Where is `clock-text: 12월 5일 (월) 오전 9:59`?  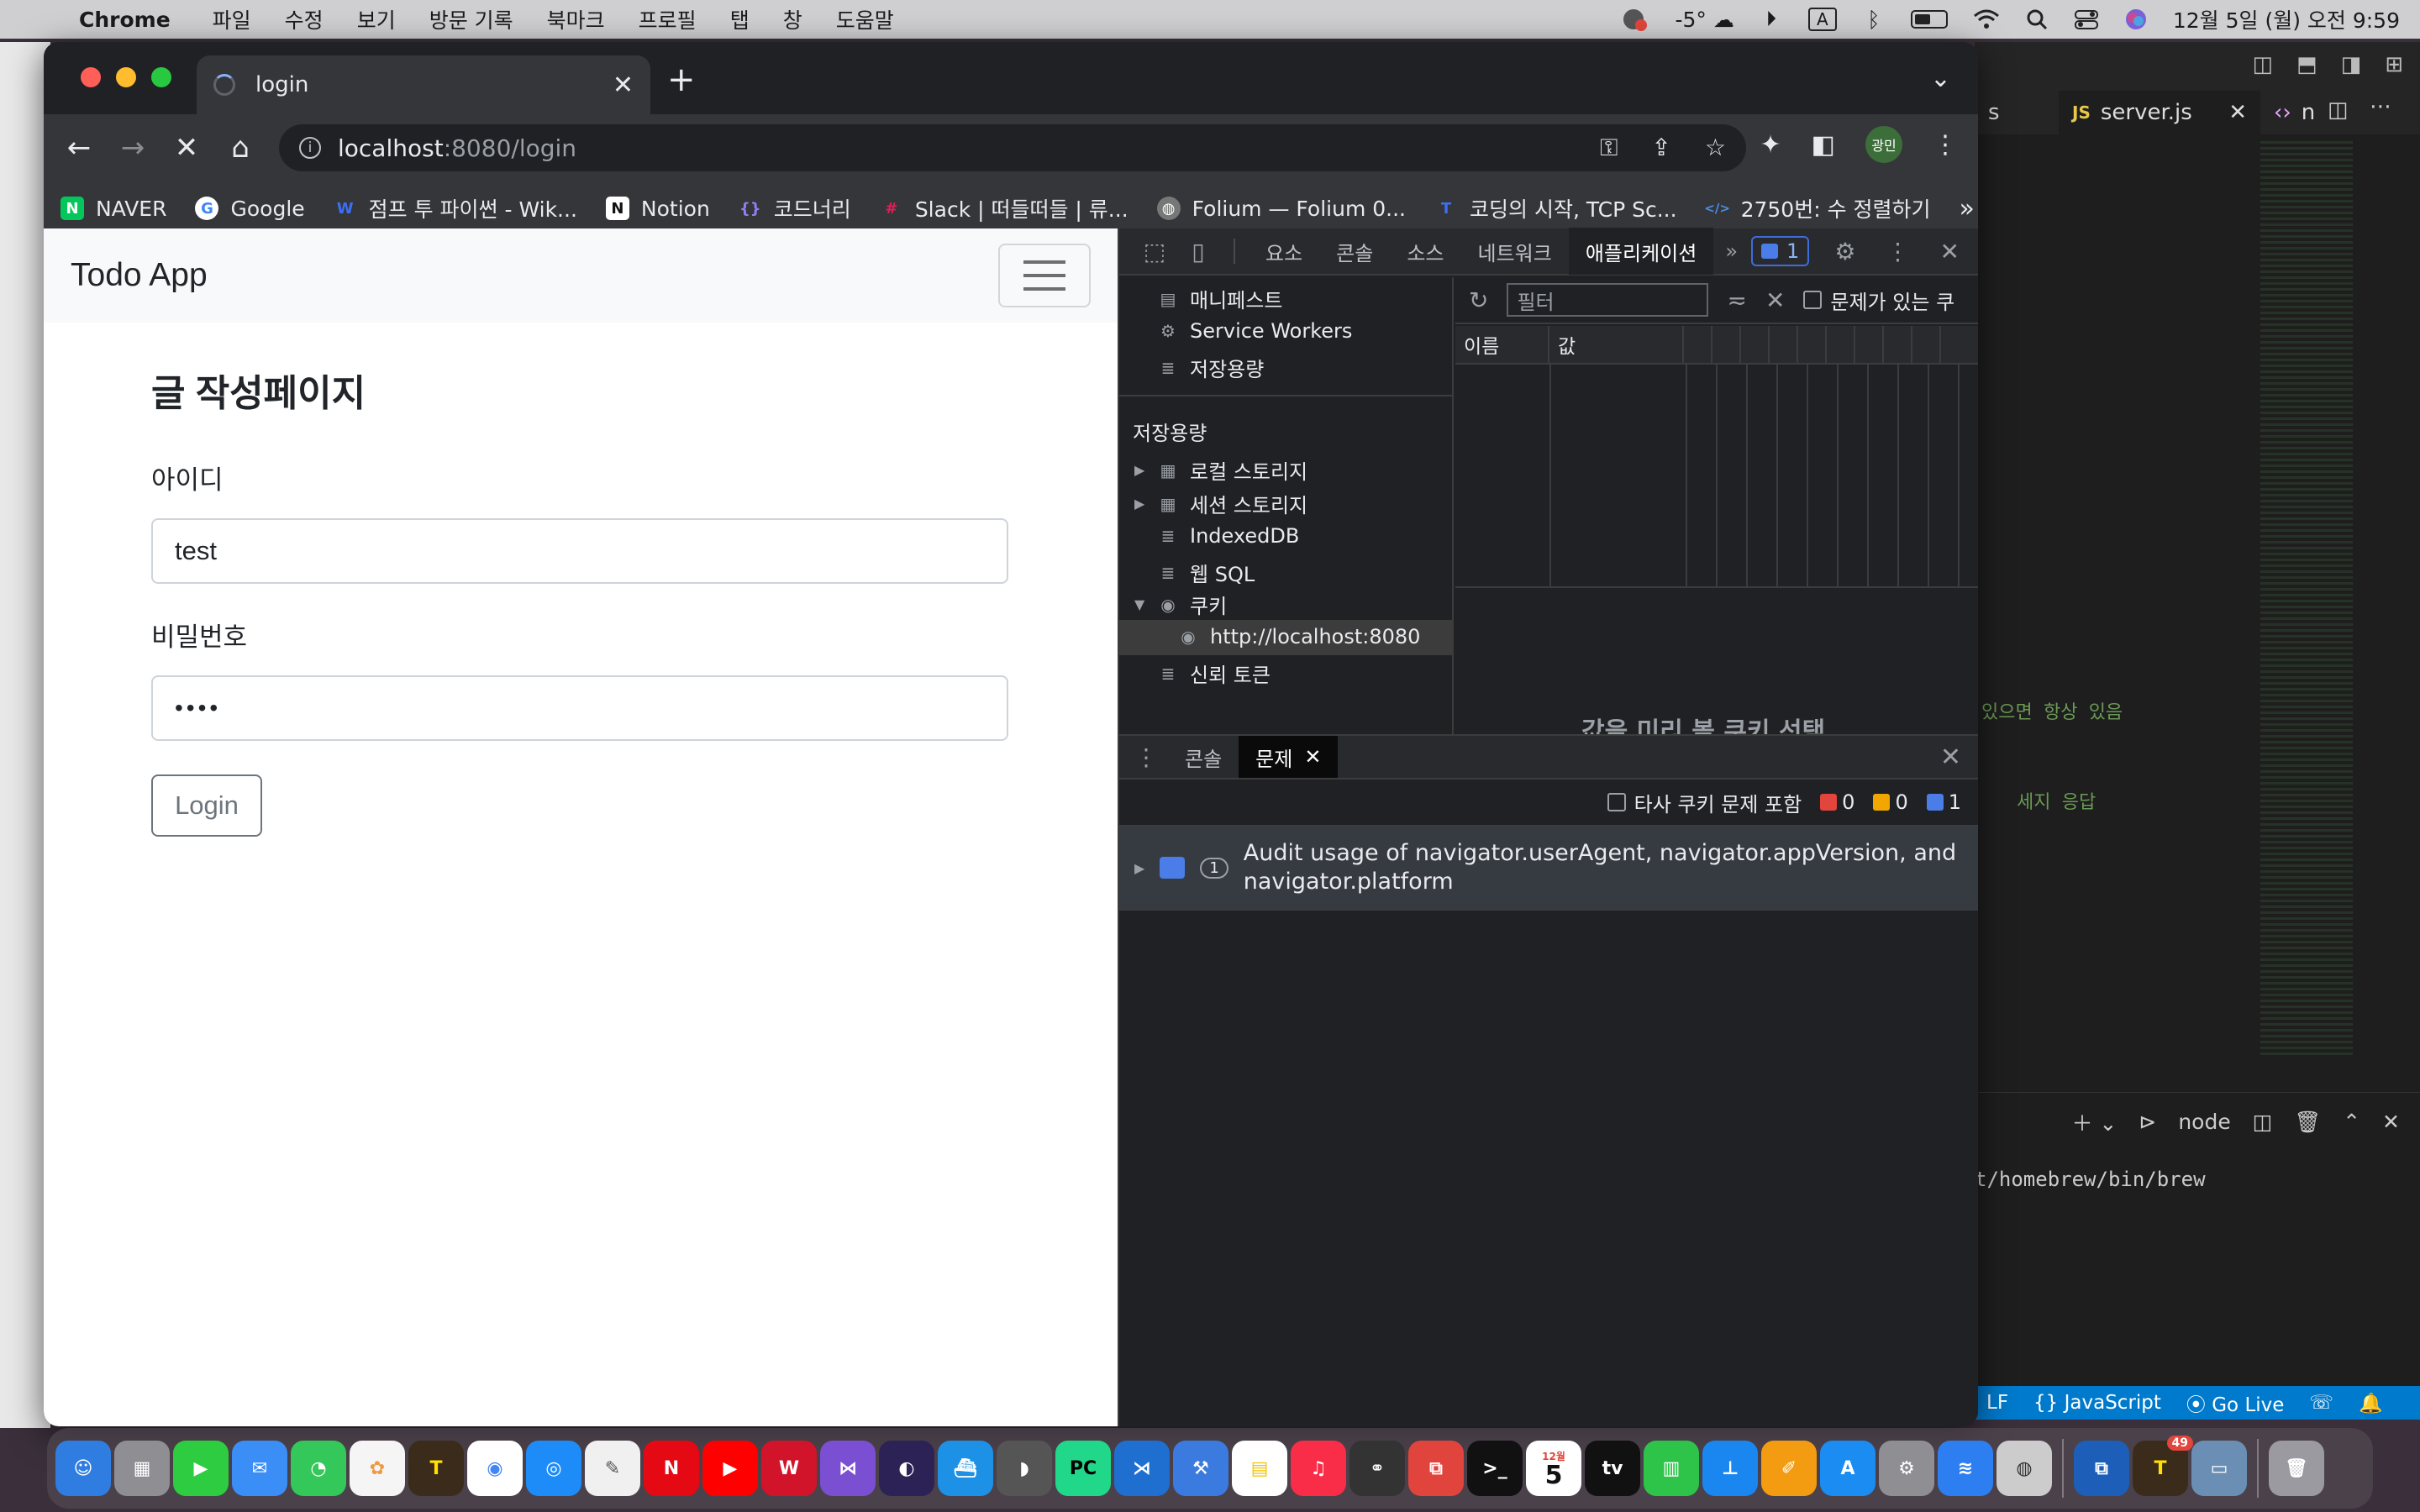 clock-text: 12월 5일 (월) 오전 9:59 is located at coordinates (2286, 19).